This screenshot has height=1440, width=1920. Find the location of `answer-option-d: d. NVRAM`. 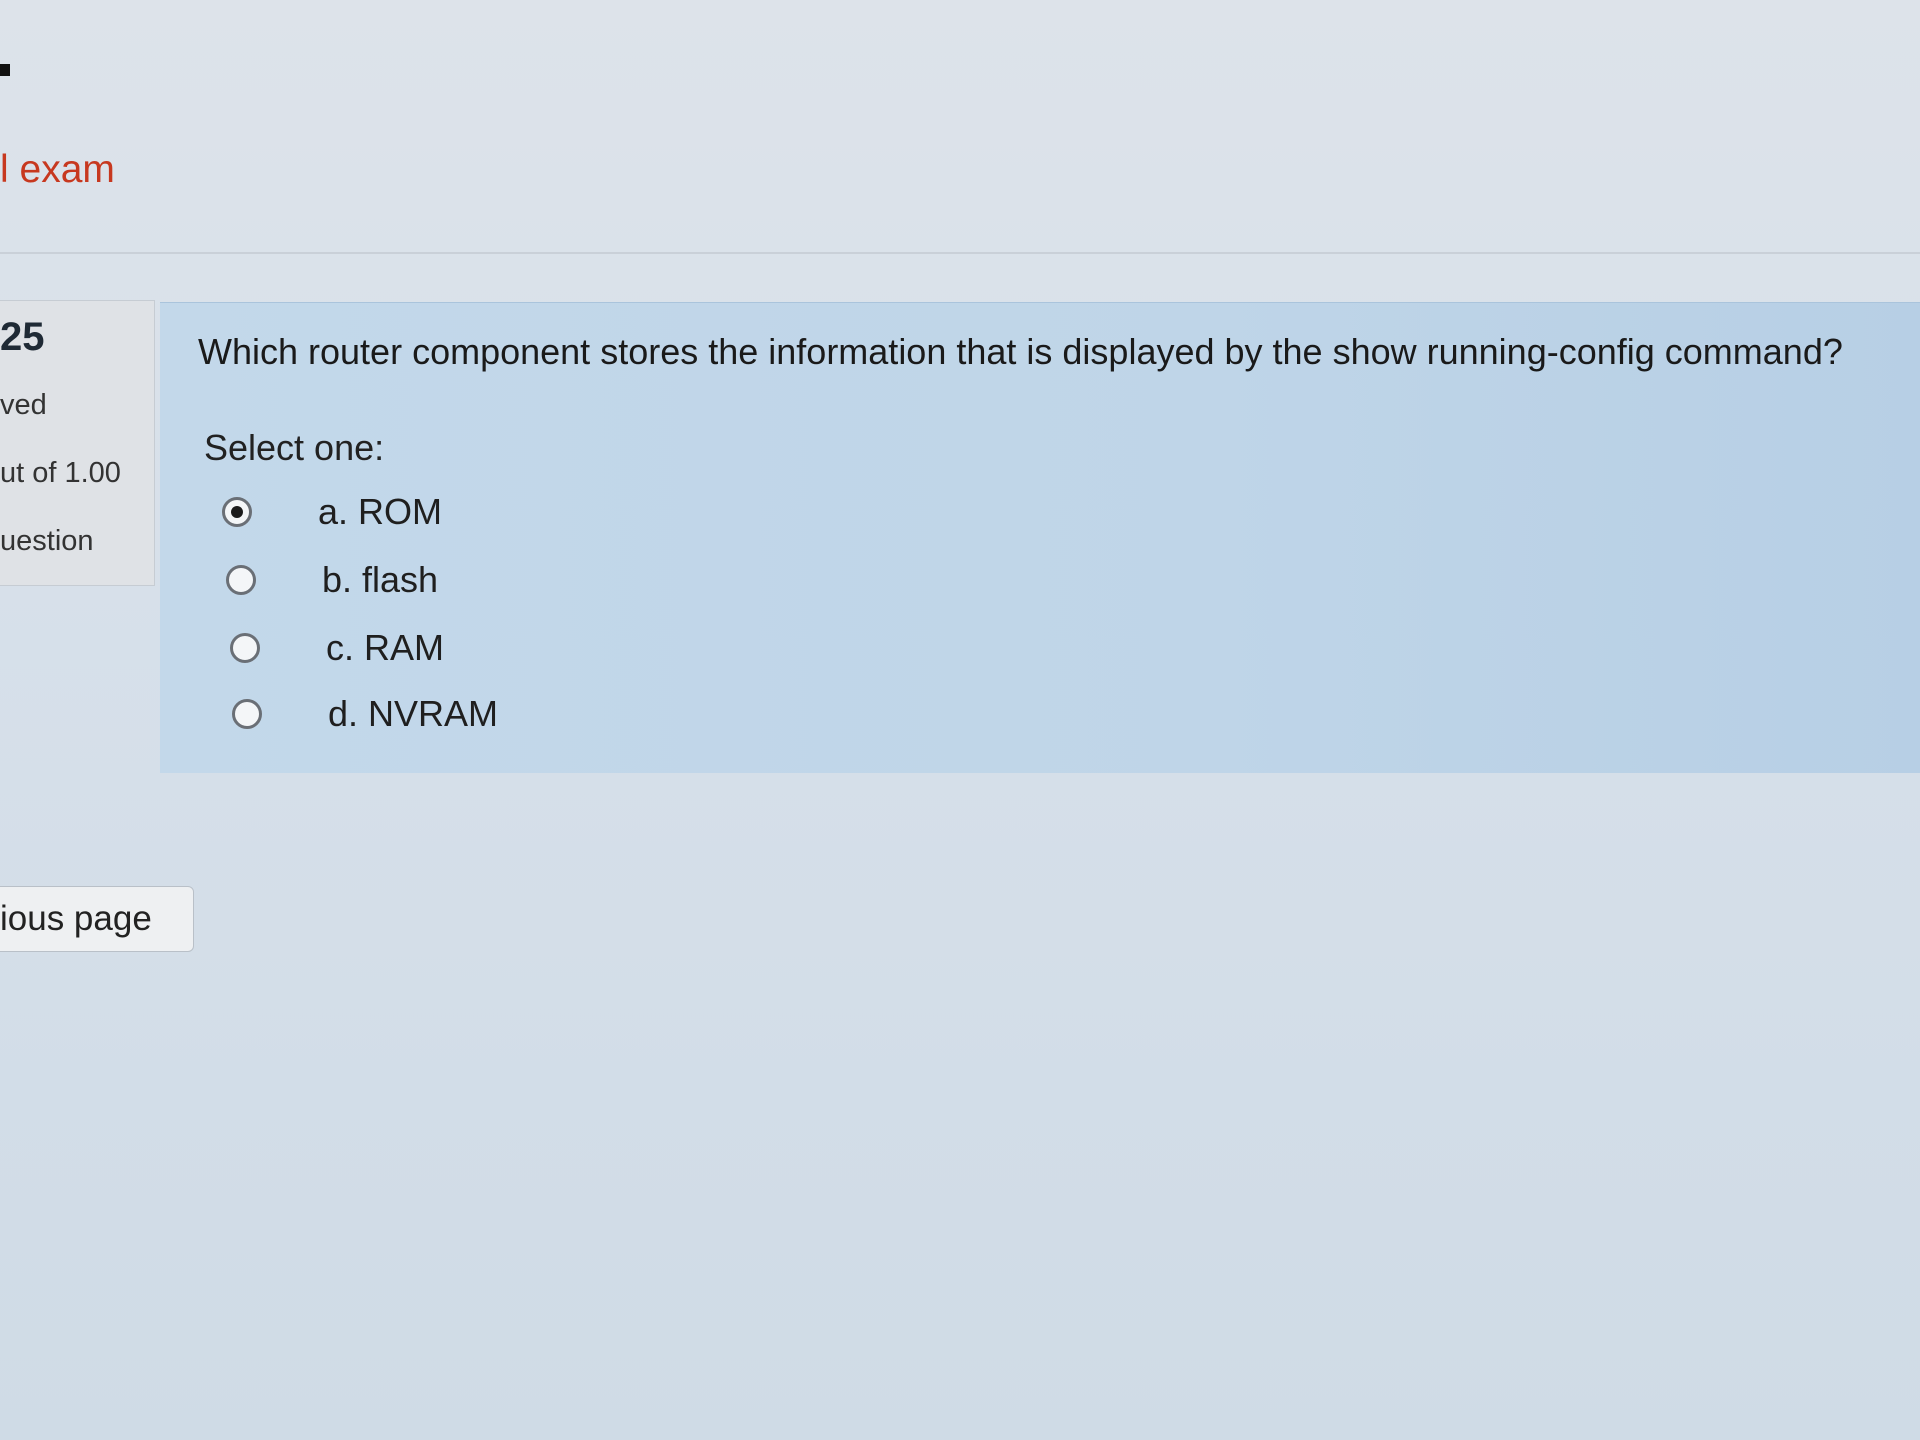

answer-option-d: d. NVRAM is located at coordinates (365, 714).